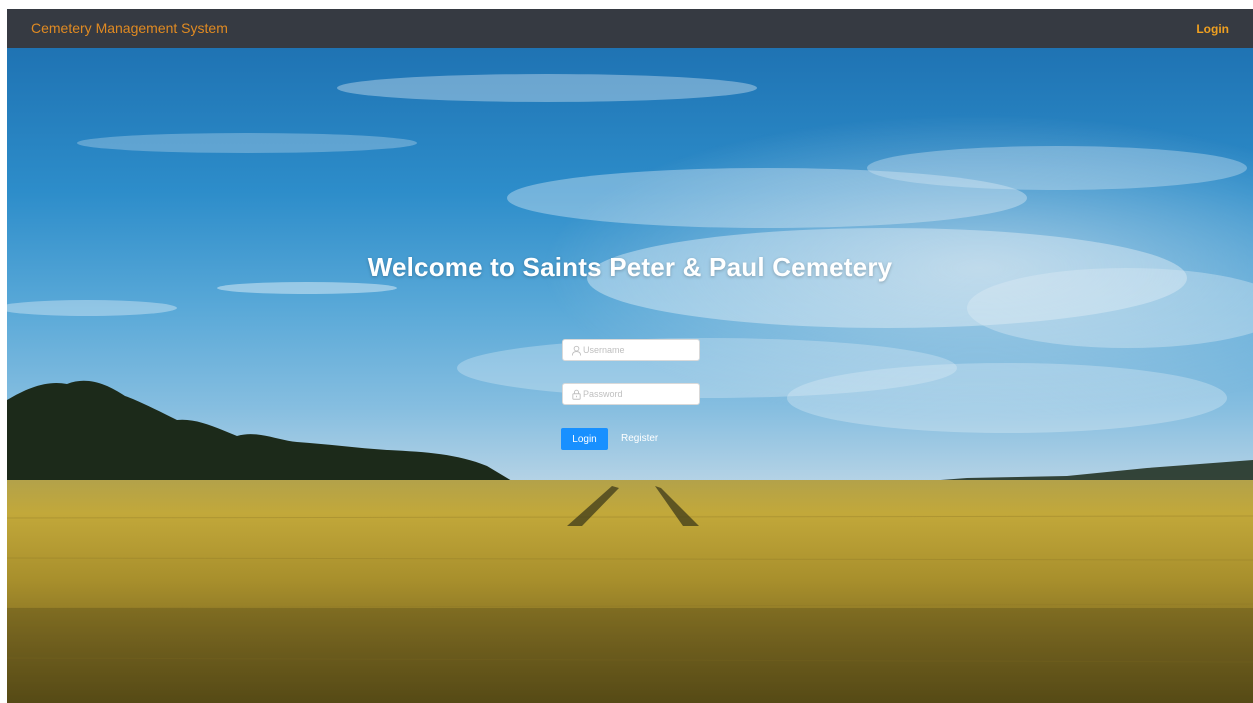  Describe the element at coordinates (639, 394) in the screenshot. I see `password-input` at that location.